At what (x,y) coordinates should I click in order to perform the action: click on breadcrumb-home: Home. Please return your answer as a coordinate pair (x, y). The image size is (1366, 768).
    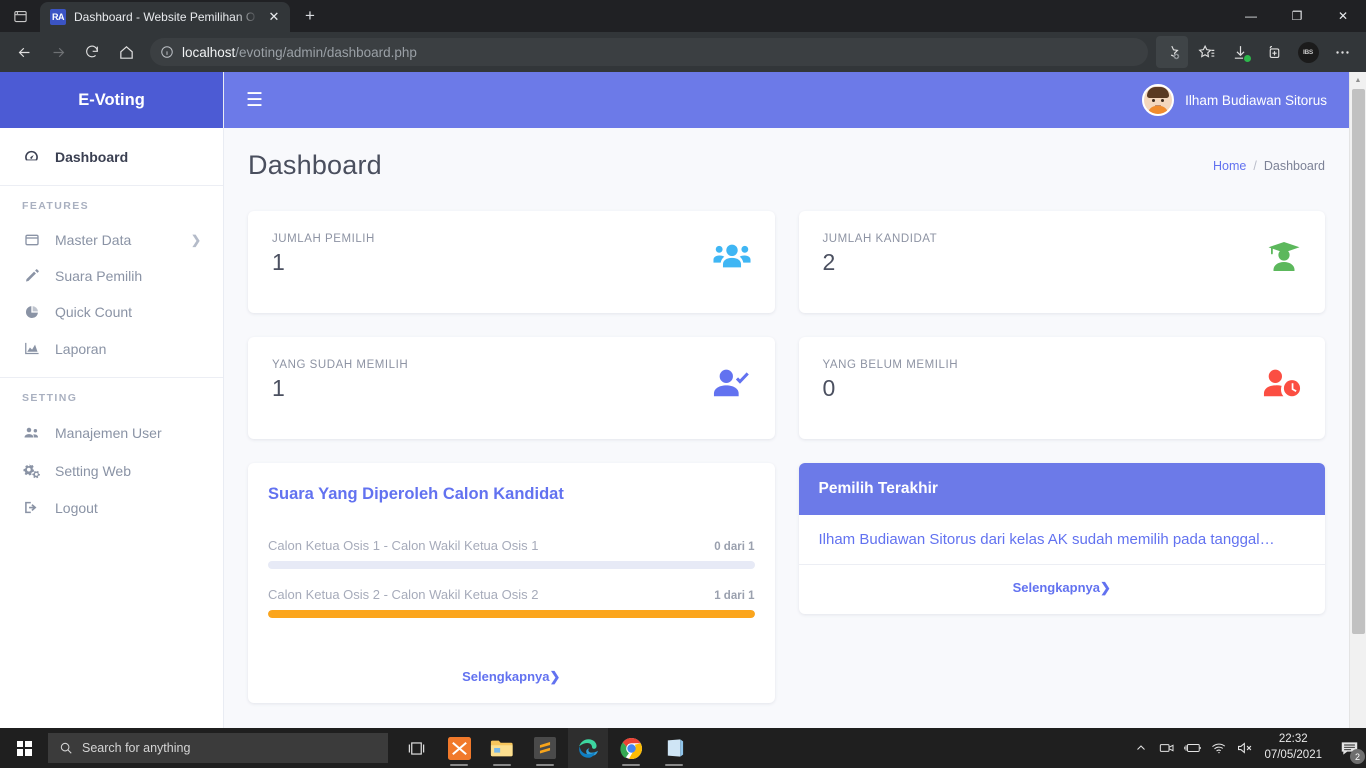
    Looking at the image, I should click on (1229, 166).